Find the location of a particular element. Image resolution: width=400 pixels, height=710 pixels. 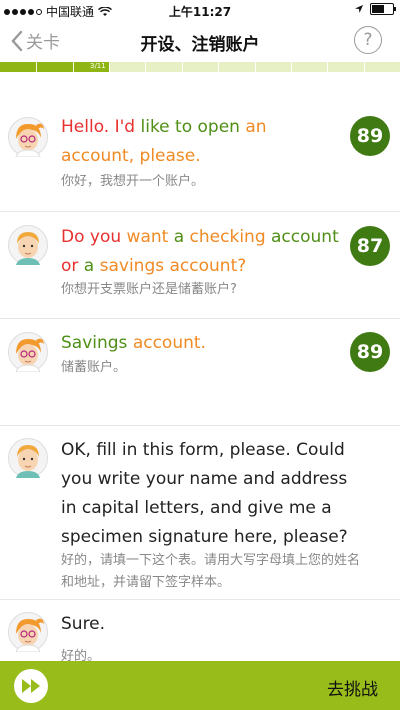

sentence-word: Savings is located at coordinates (94, 343).